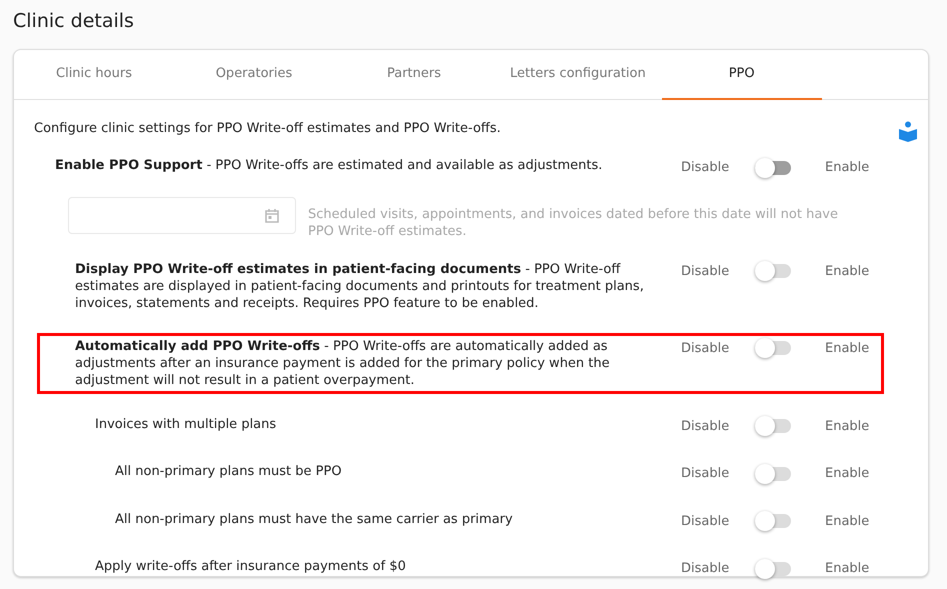  I want to click on intro-text: Configure clinic settings for PPO Write-off estimates and PPO Write-offs., so click(267, 129).